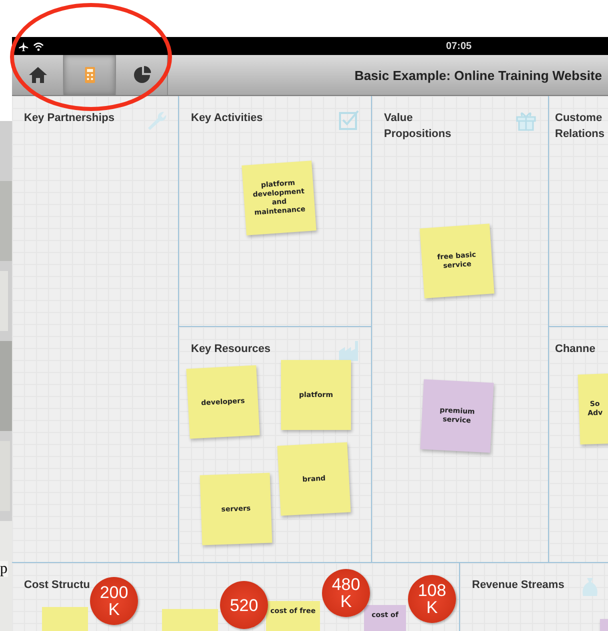 This screenshot has height=631, width=608. What do you see at coordinates (432, 599) in the screenshot?
I see `cost-badge: 108 K` at bounding box center [432, 599].